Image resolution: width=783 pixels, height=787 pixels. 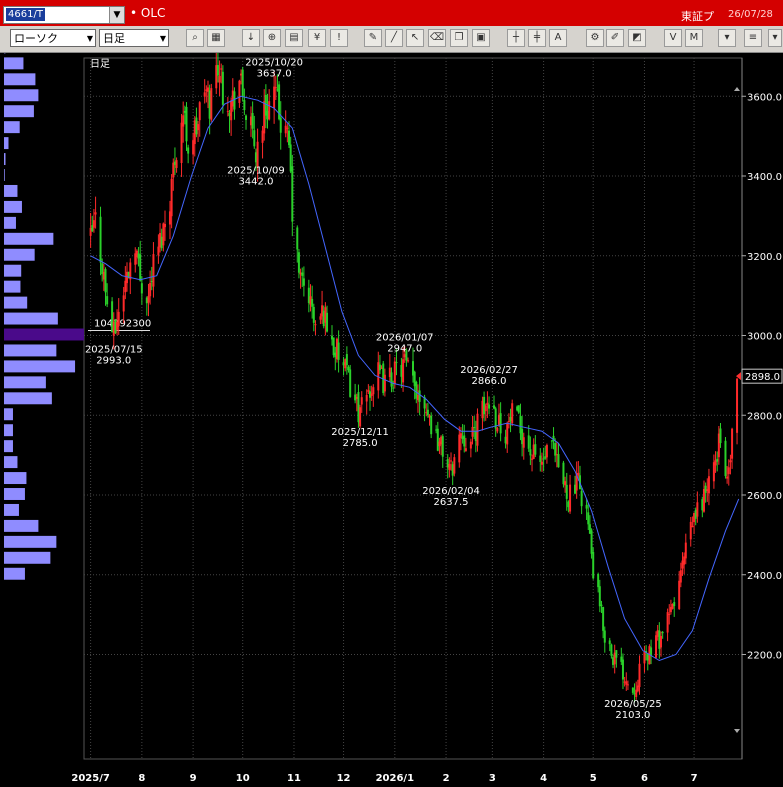 What do you see at coordinates (632, 715) in the screenshot?
I see `annotation-price: 2103.0` at bounding box center [632, 715].